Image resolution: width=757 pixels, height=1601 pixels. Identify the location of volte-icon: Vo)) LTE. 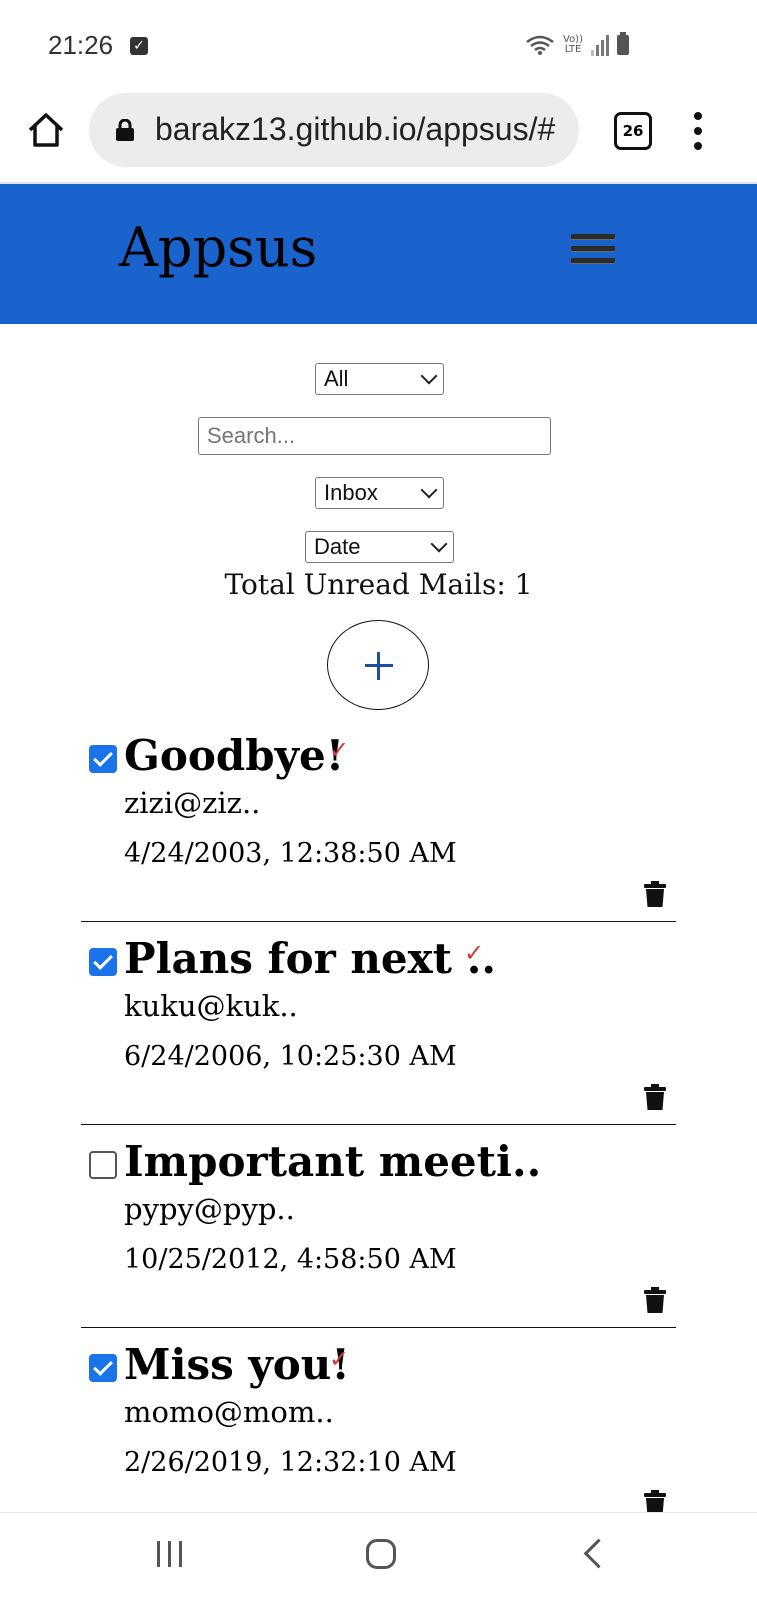
(573, 44).